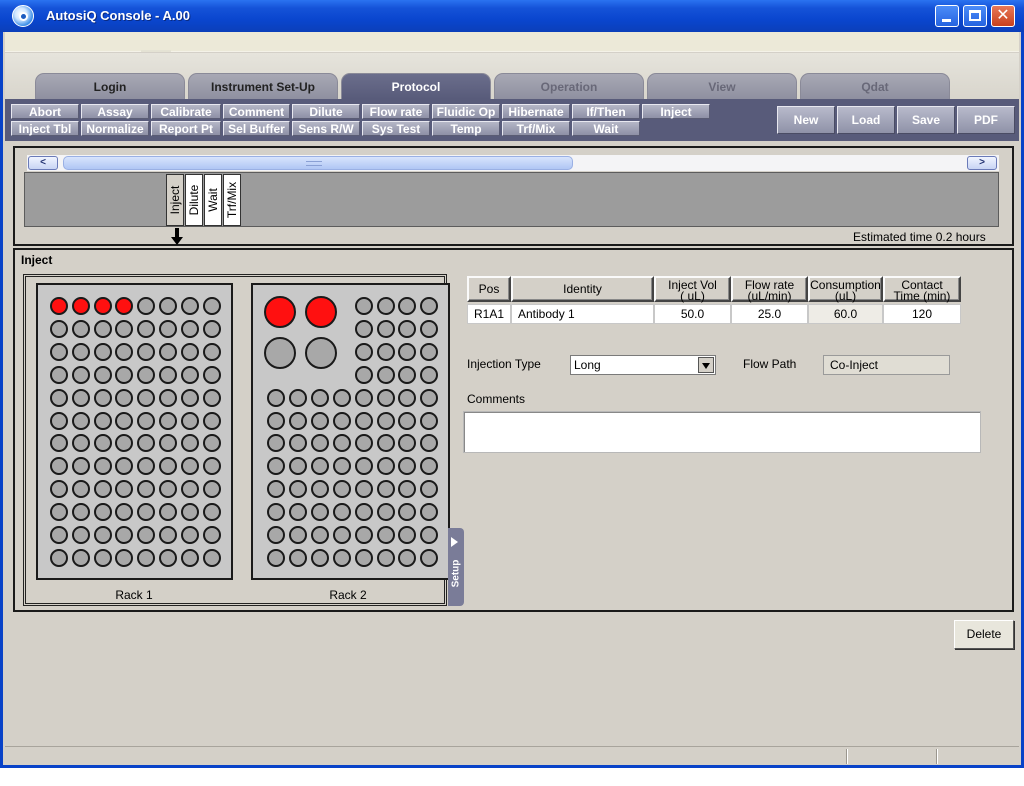 This screenshot has width=1024, height=786. Describe the element at coordinates (676, 111) in the screenshot. I see `cmd-inject: Inject` at that location.